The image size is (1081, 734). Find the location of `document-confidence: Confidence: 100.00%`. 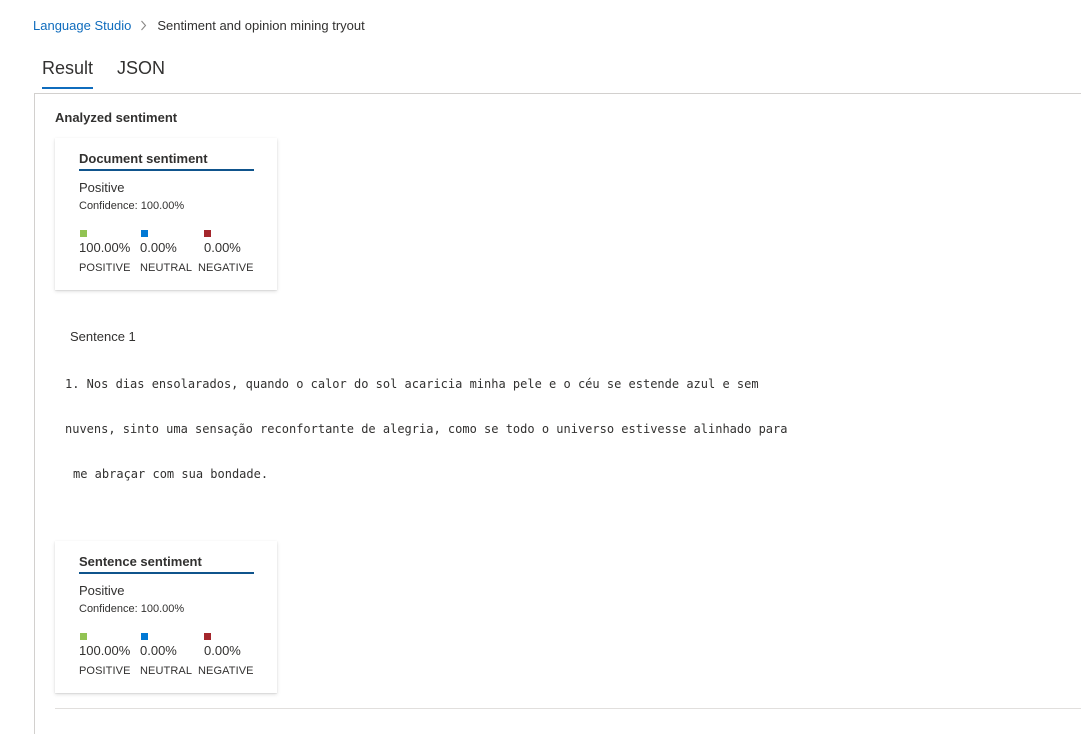

document-confidence: Confidence: 100.00% is located at coordinates (131, 206).